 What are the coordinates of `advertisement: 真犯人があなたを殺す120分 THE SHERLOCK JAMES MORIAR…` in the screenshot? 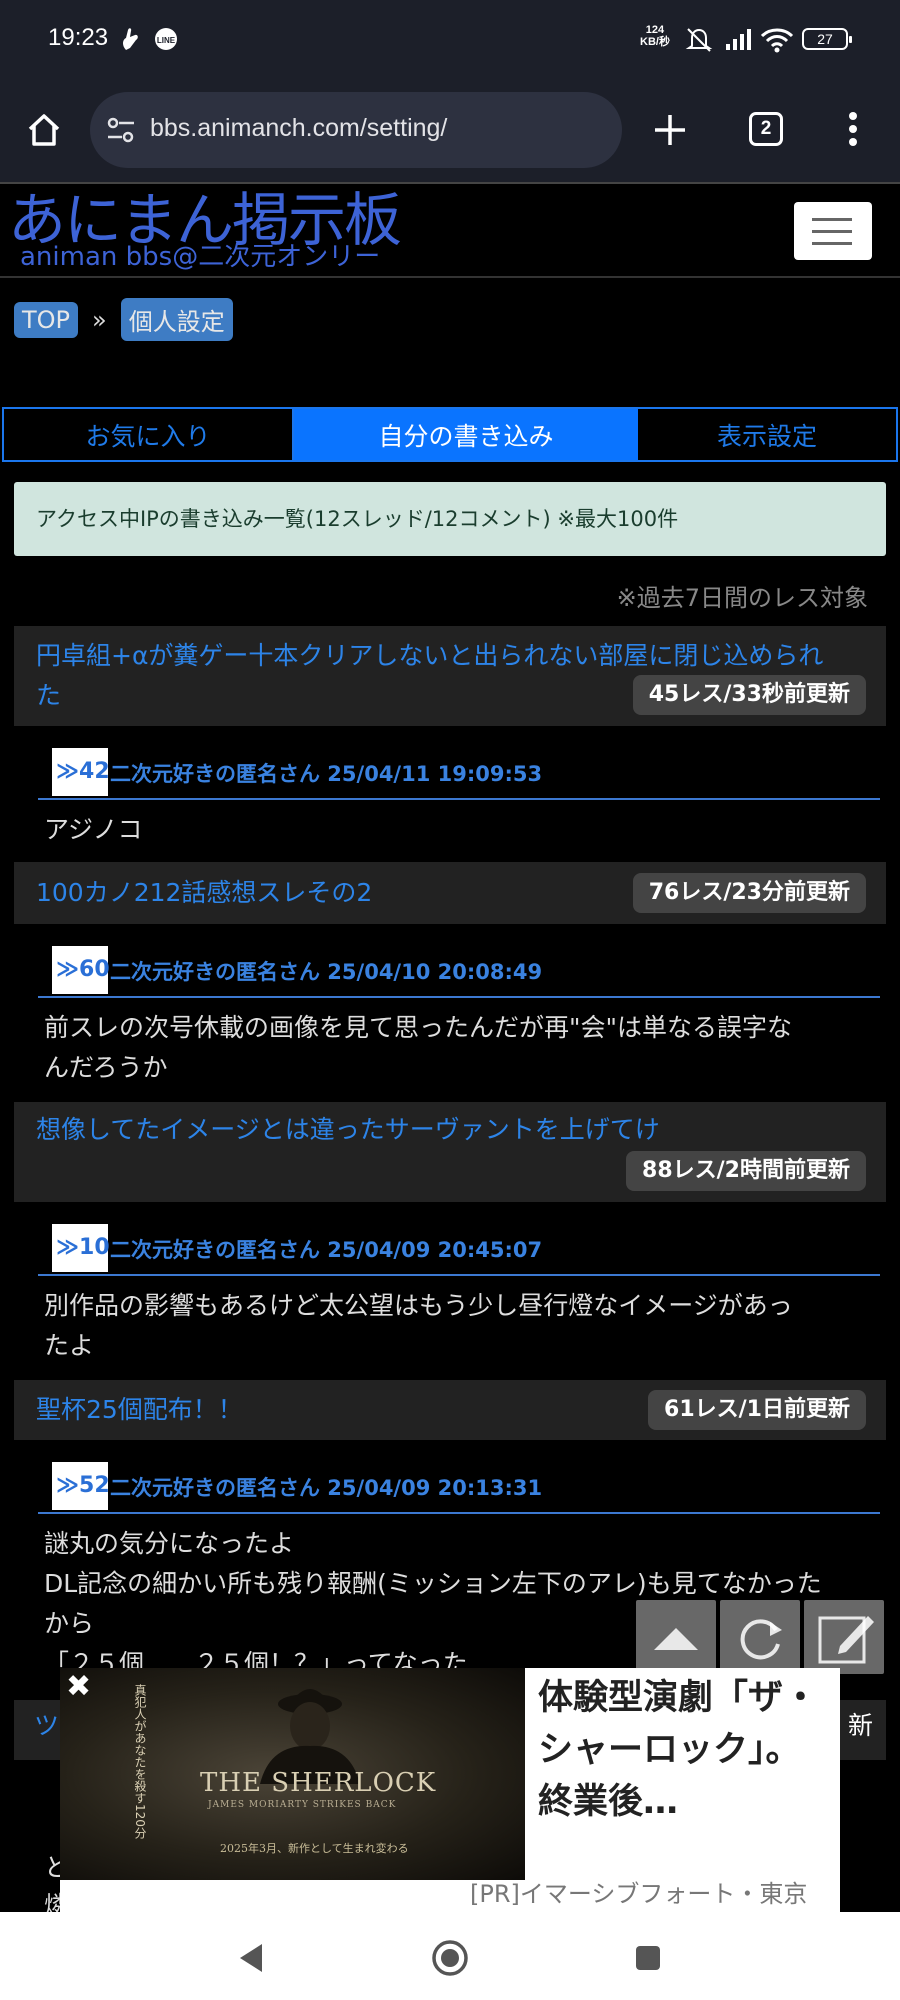 It's located at (450, 1790).